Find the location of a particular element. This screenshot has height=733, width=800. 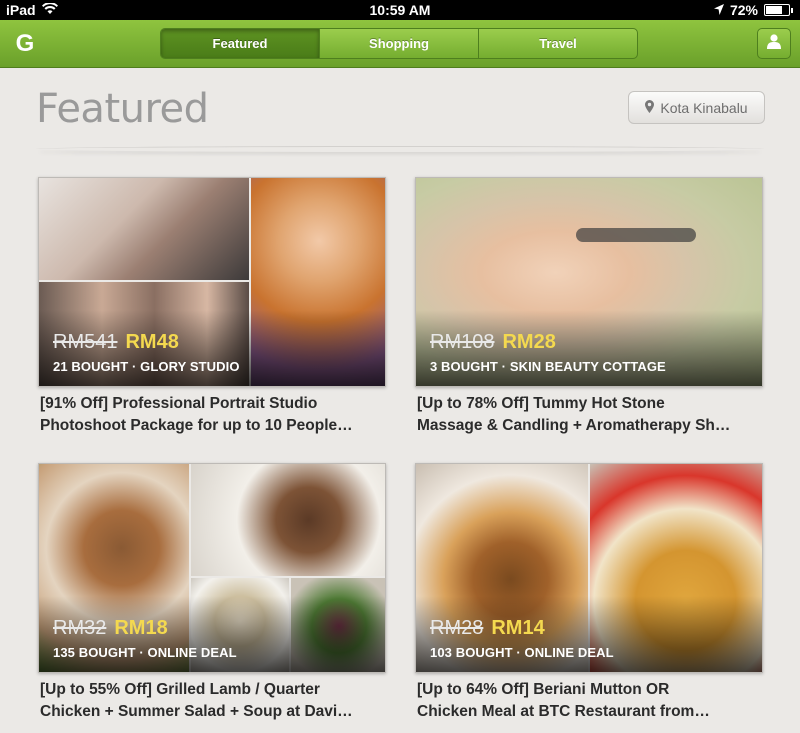

deal-image: RM28 RM14 103 BOUGHT · ONLINE DEAL is located at coordinates (589, 568).